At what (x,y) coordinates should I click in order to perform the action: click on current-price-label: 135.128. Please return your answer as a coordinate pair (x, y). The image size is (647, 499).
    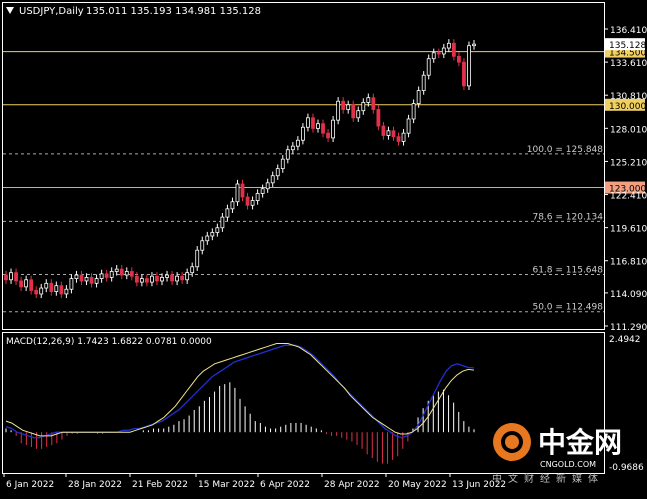
    Looking at the image, I should click on (627, 46).